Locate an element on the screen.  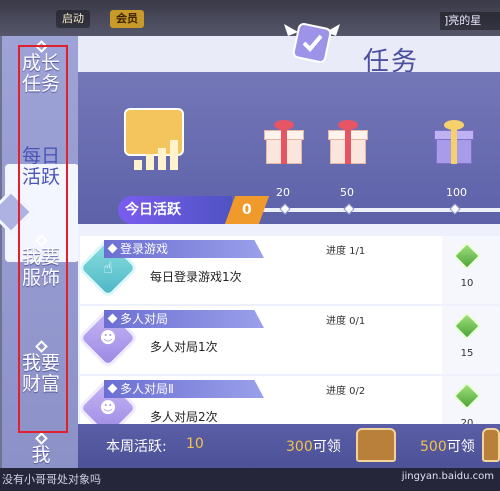
task-row: ☻ 多人对局 进度 0/1 多人对局1次 15 is located at coordinates (288, 340).